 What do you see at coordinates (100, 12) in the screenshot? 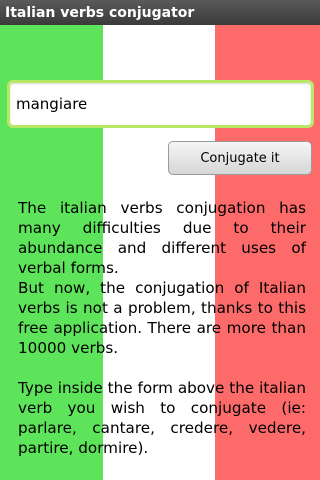
I see `app-title: Italian verbs conjugator` at bounding box center [100, 12].